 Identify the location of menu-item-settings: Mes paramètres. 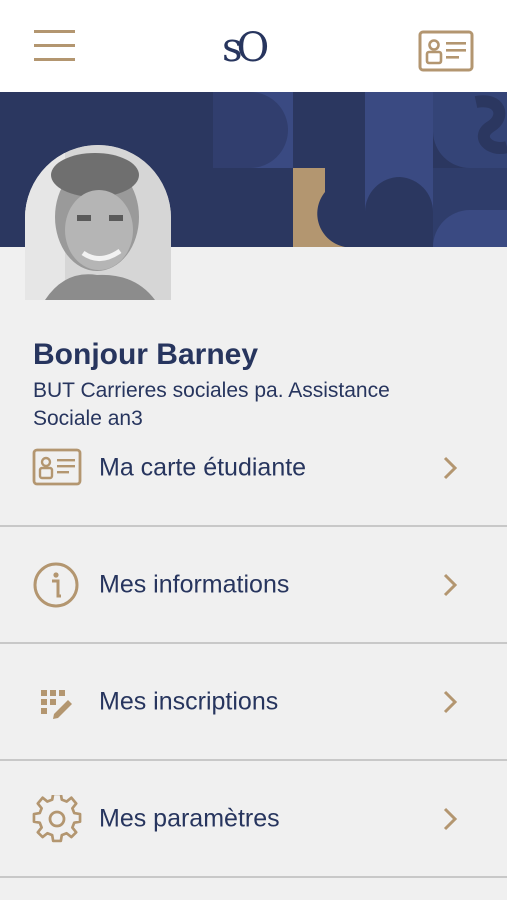
(253, 819).